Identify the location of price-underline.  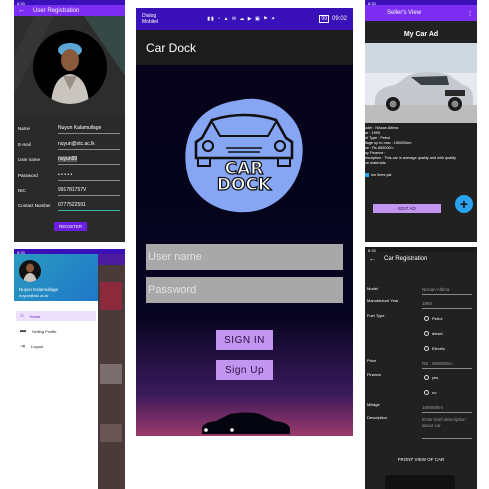
(447, 368).